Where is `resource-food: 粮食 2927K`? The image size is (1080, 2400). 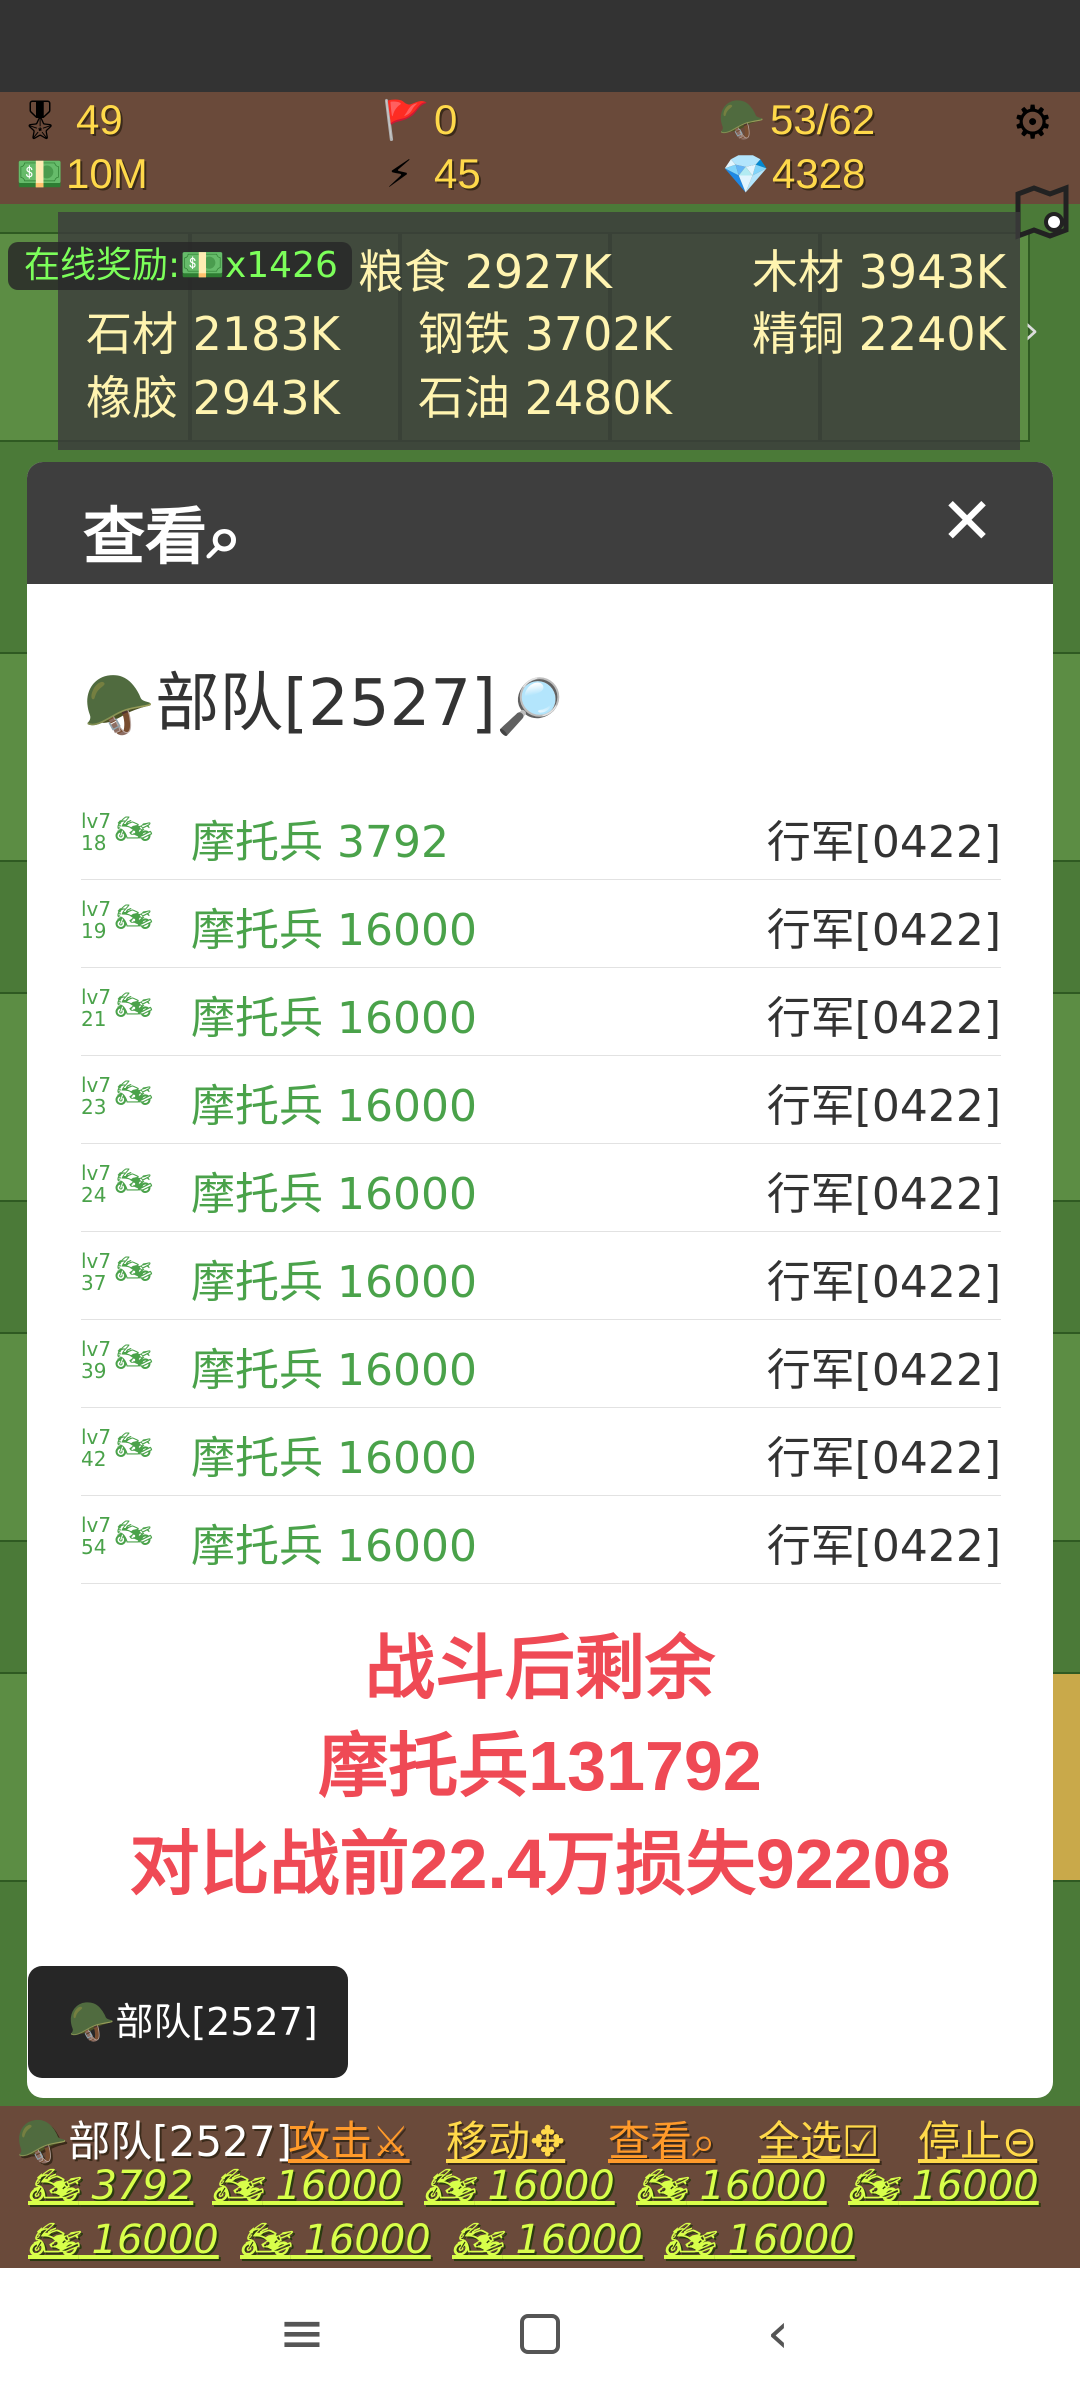 resource-food: 粮食 2927K is located at coordinates (485, 272).